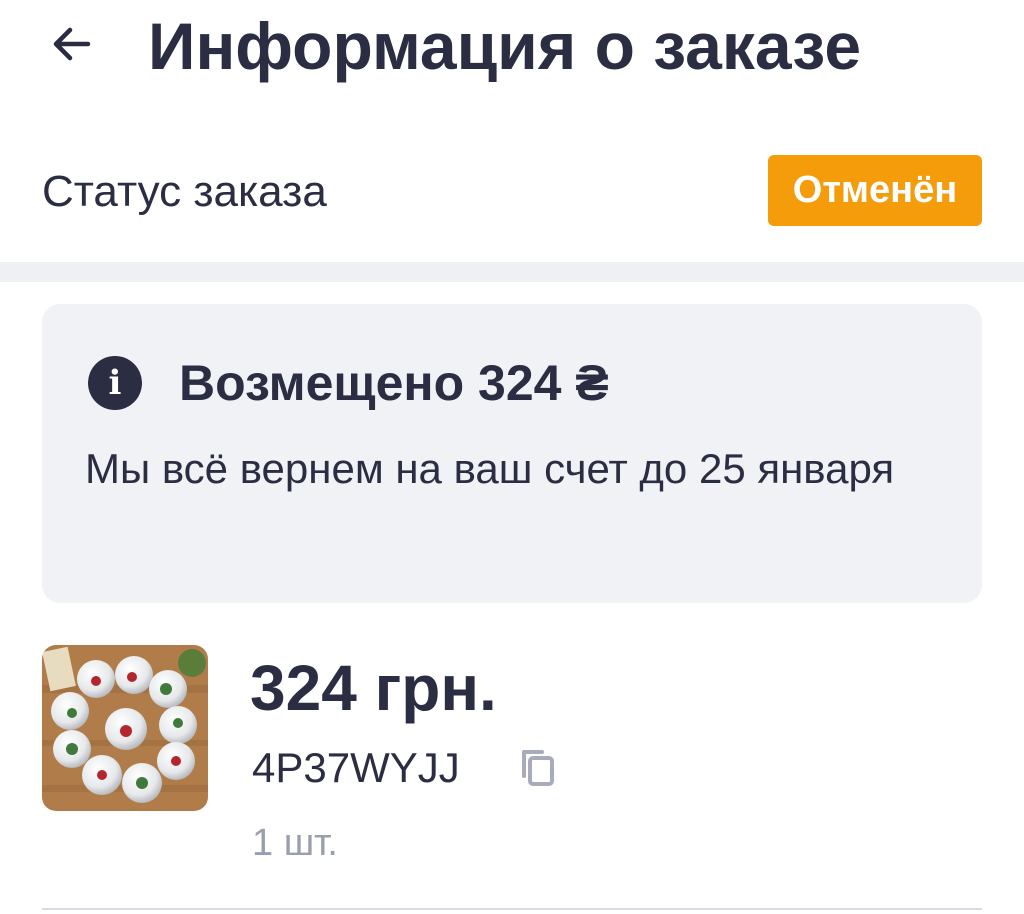 The width and height of the screenshot is (1024, 914). I want to click on back-button, so click(72, 44).